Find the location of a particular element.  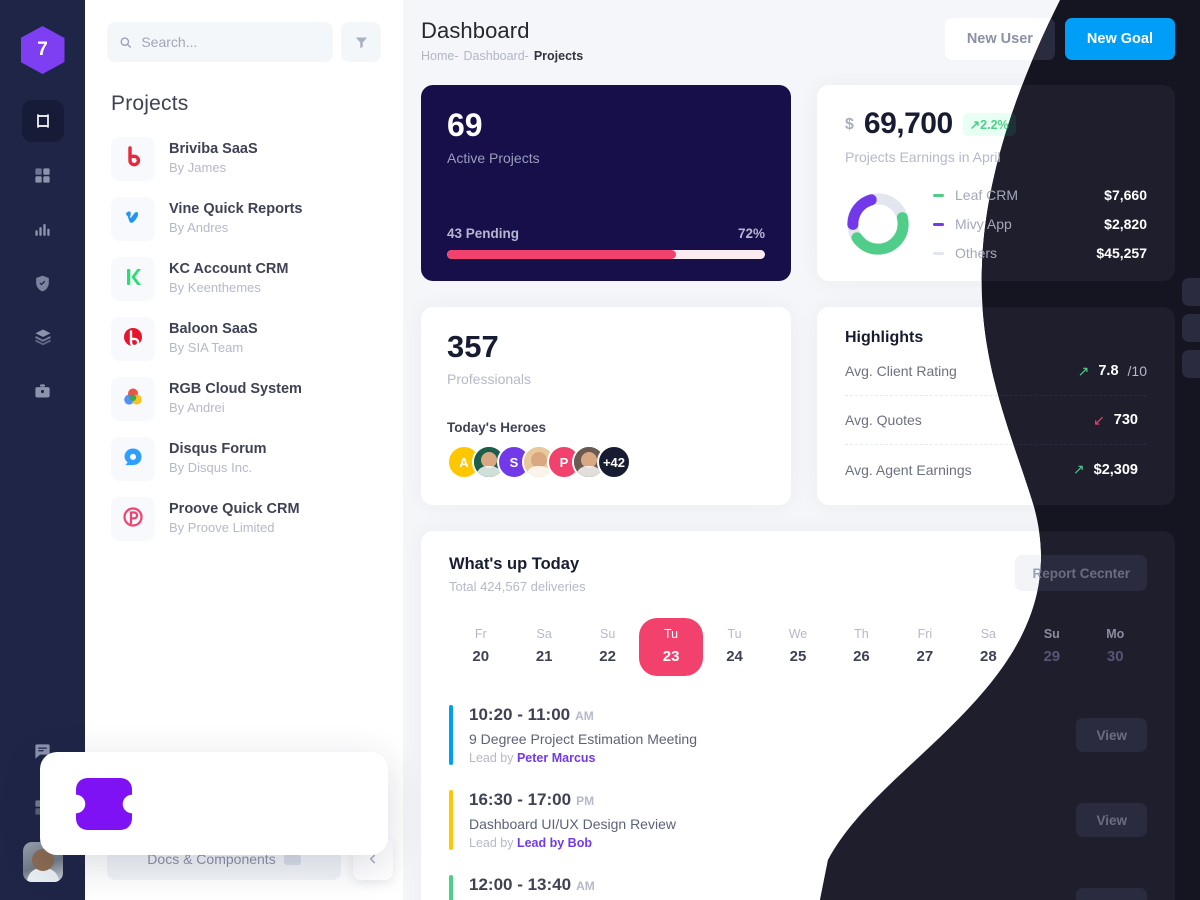

day-item: Tu 23 is located at coordinates (671, 647).